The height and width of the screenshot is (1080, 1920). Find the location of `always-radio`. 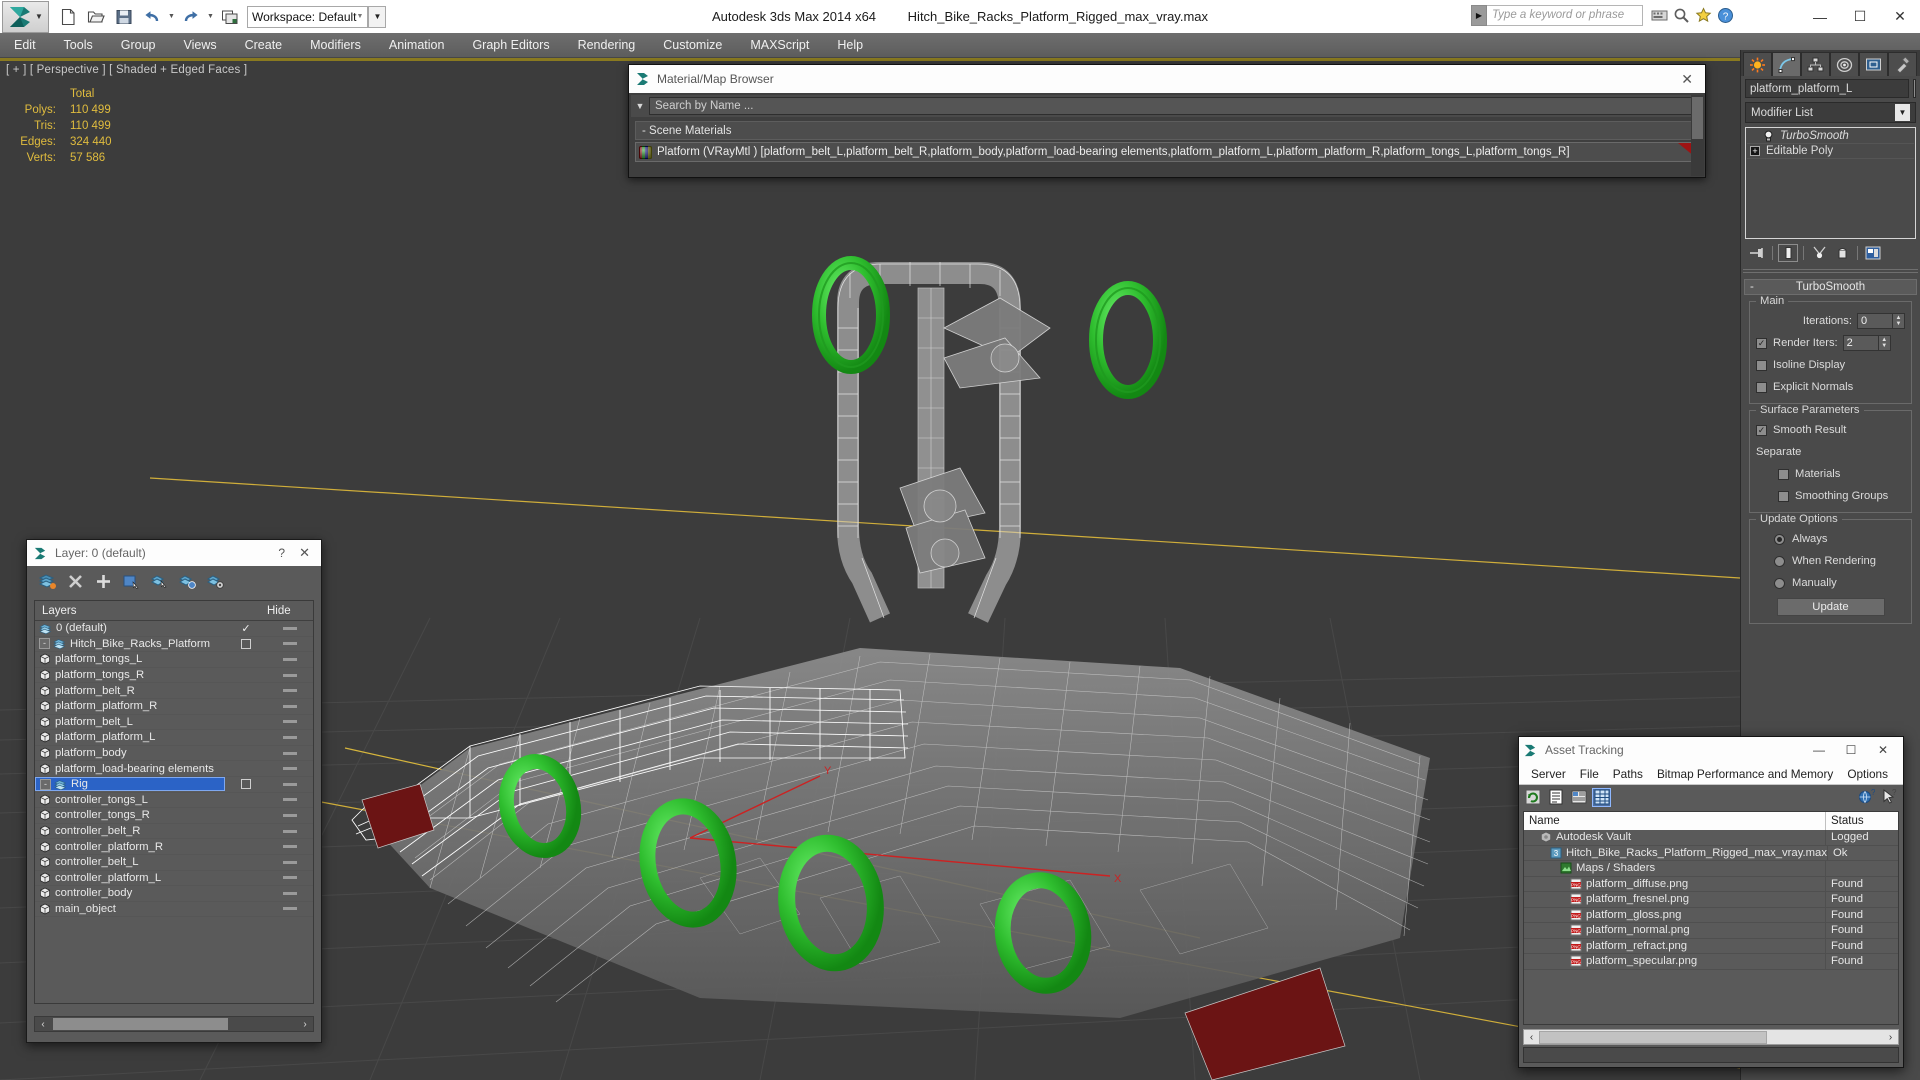

always-radio is located at coordinates (1779, 539).